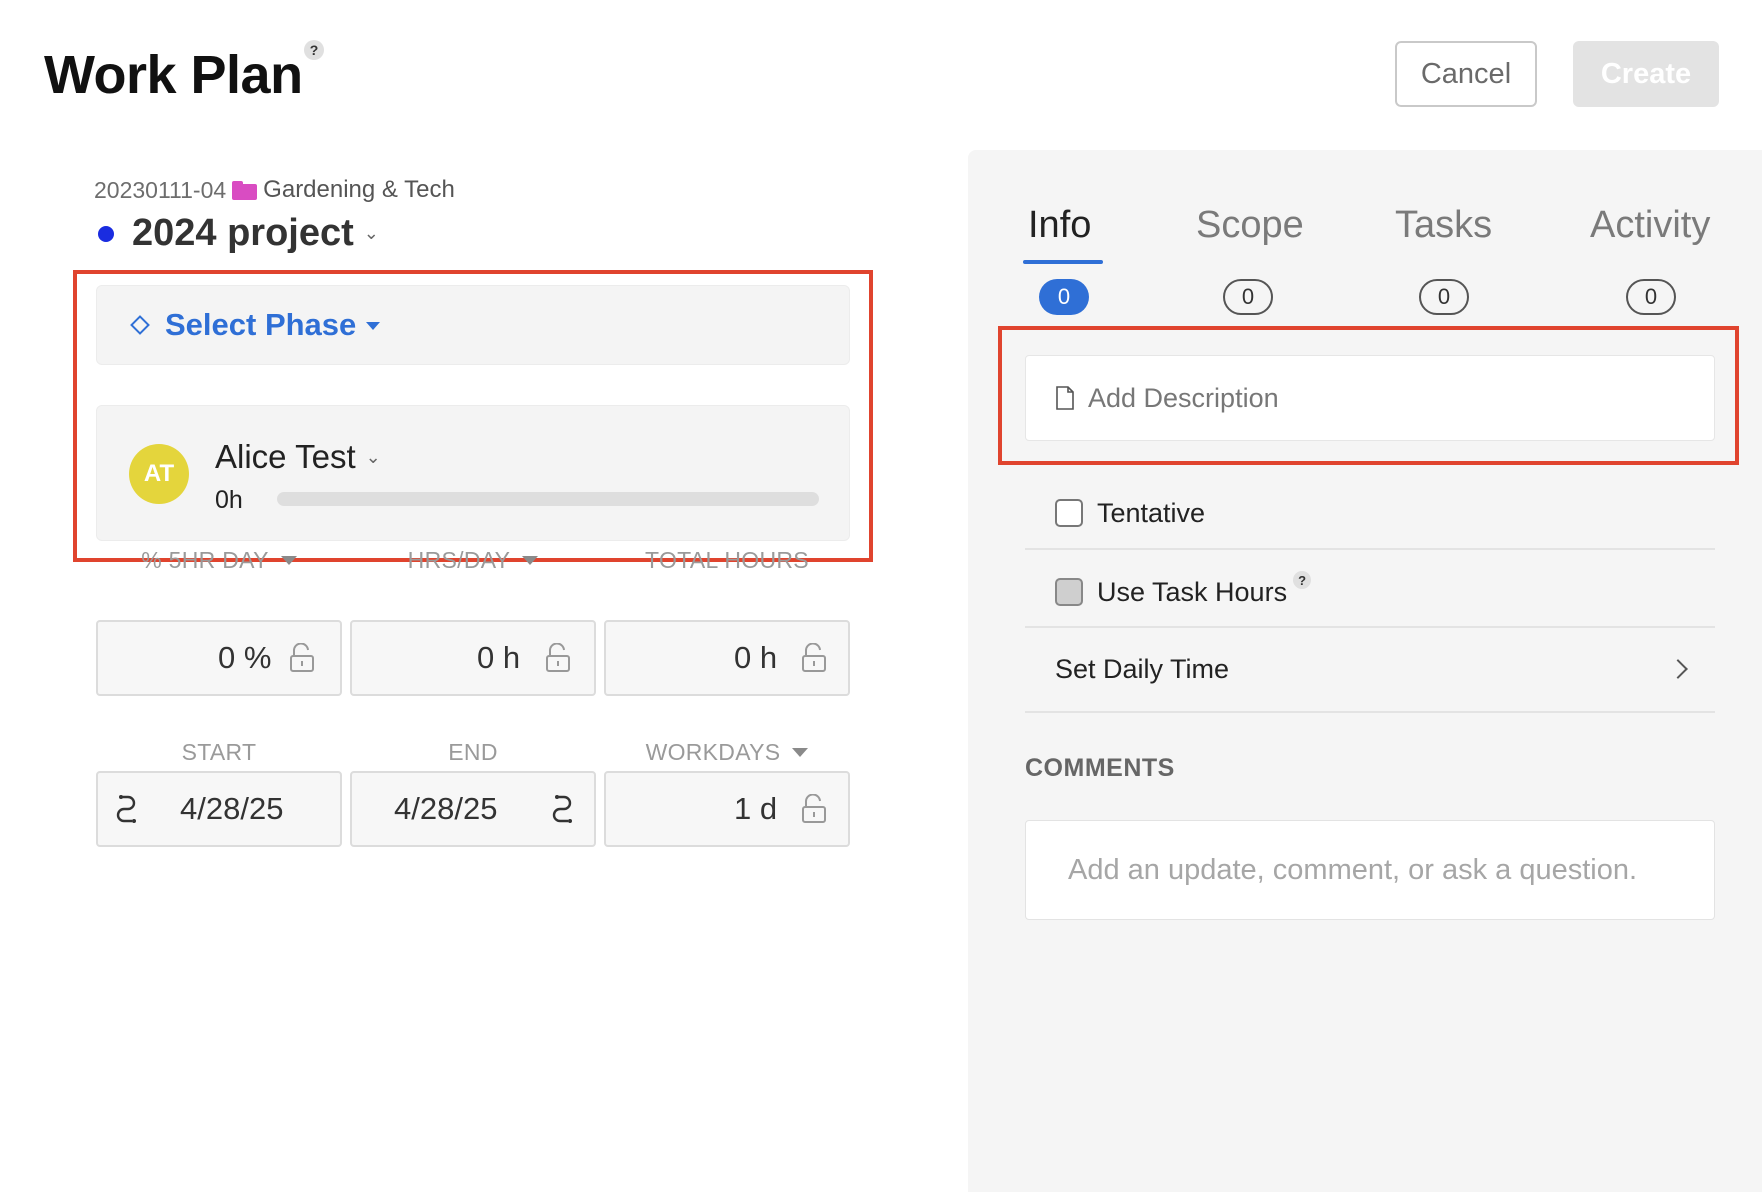 The image size is (1762, 1192). I want to click on comments-heading: COMMENTS, so click(1100, 768).